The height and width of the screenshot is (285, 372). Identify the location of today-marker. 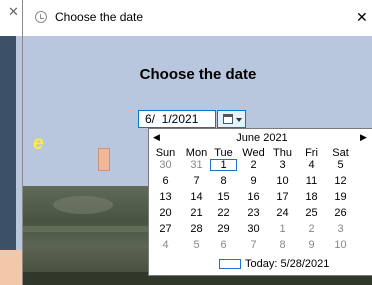
(230, 264).